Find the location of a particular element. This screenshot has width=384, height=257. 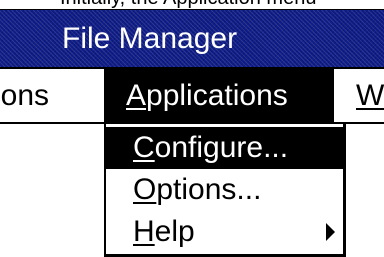

help-mnemonic: H is located at coordinates (144, 231).